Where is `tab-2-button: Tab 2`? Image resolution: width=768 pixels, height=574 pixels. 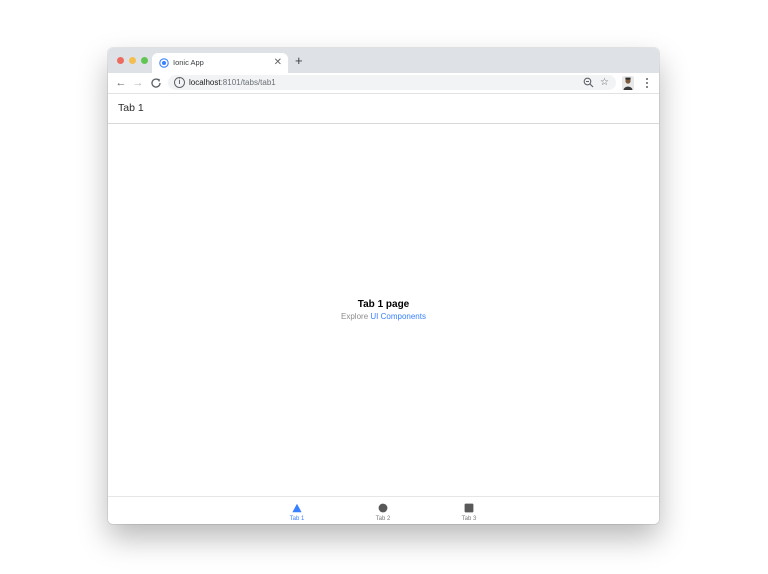
tab-2-button: Tab 2 is located at coordinates (383, 510).